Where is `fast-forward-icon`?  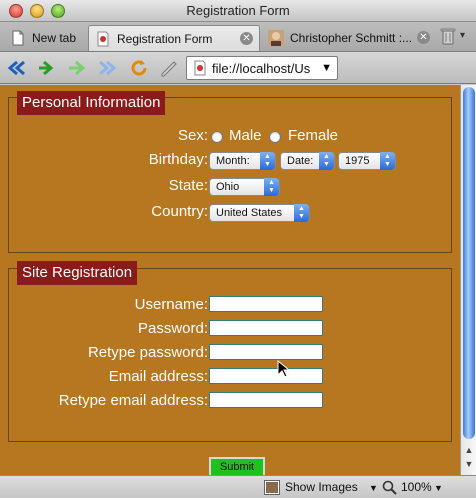 fast-forward-icon is located at coordinates (107, 68).